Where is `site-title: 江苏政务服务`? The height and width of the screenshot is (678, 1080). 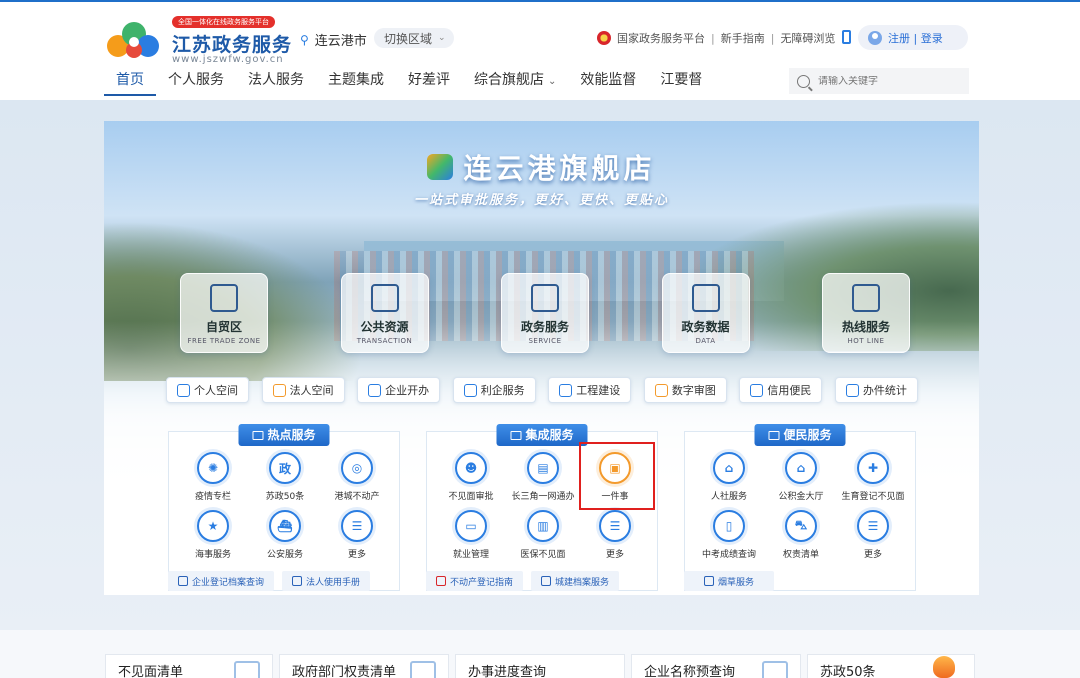
site-title: 江苏政务服务 is located at coordinates (232, 43).